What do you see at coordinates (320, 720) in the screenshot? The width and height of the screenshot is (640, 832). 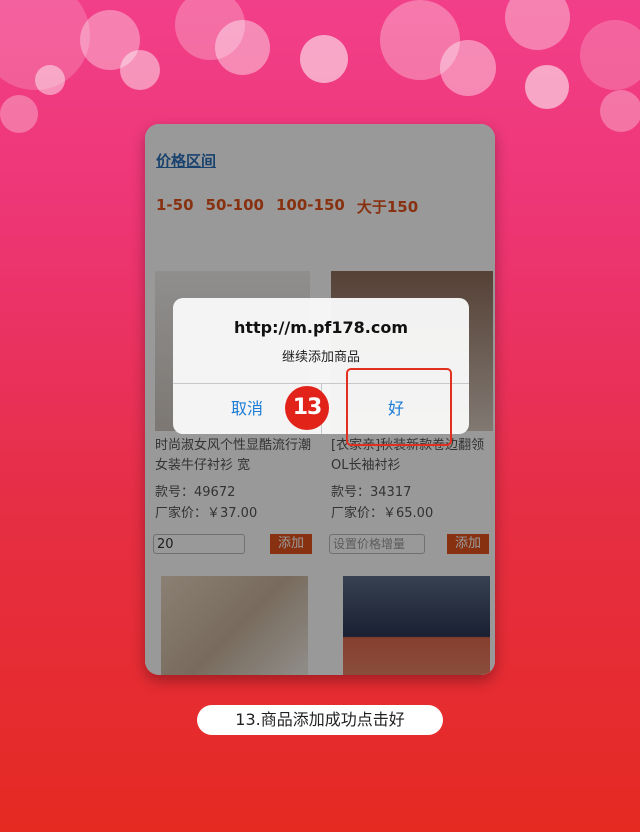 I see `step-caption: 13.商品添加成功点击好` at bounding box center [320, 720].